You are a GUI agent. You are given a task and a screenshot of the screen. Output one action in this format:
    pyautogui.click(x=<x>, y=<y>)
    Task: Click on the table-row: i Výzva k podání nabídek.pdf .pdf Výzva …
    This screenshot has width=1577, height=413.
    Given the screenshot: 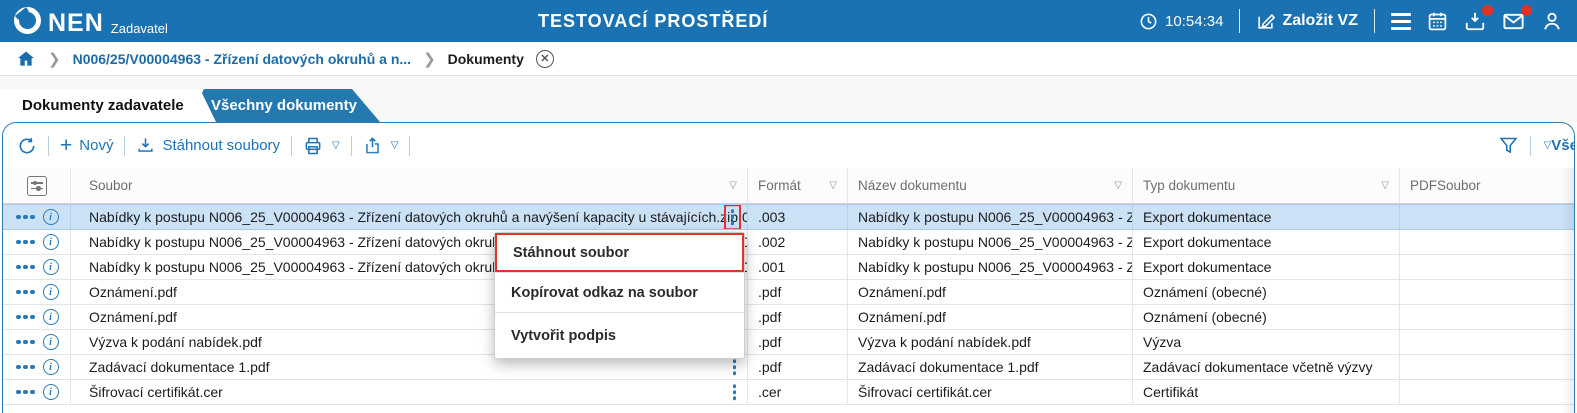 What is the action you would take?
    pyautogui.click(x=788, y=342)
    